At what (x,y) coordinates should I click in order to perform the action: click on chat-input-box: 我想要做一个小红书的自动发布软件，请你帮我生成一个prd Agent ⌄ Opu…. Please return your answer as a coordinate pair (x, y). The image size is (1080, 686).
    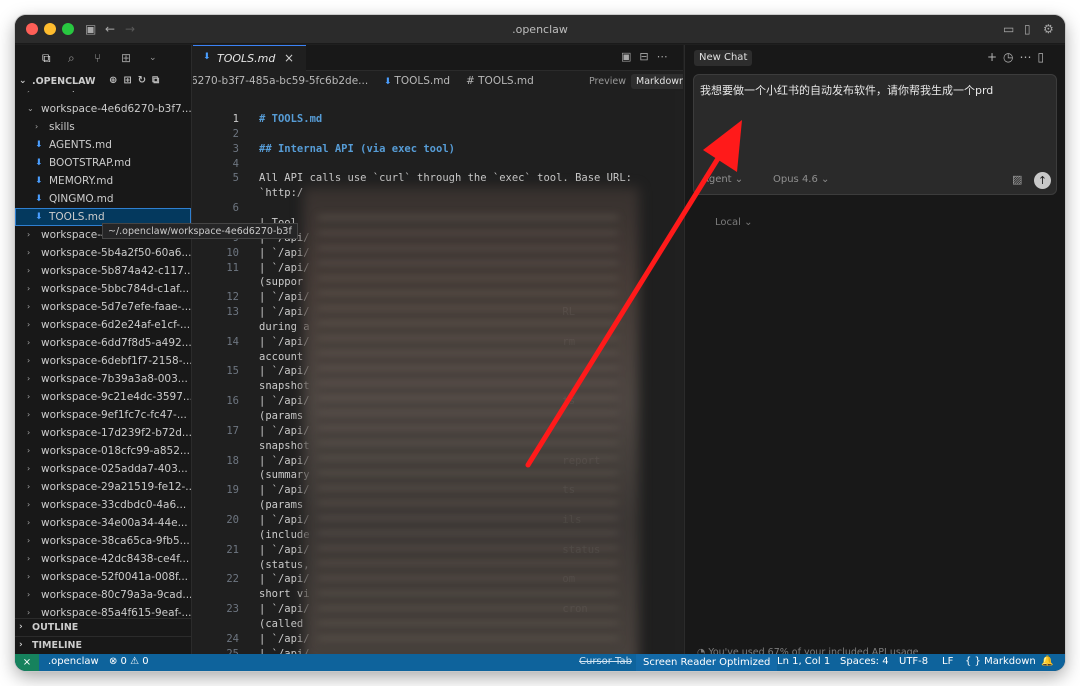
    Looking at the image, I should click on (875, 134).